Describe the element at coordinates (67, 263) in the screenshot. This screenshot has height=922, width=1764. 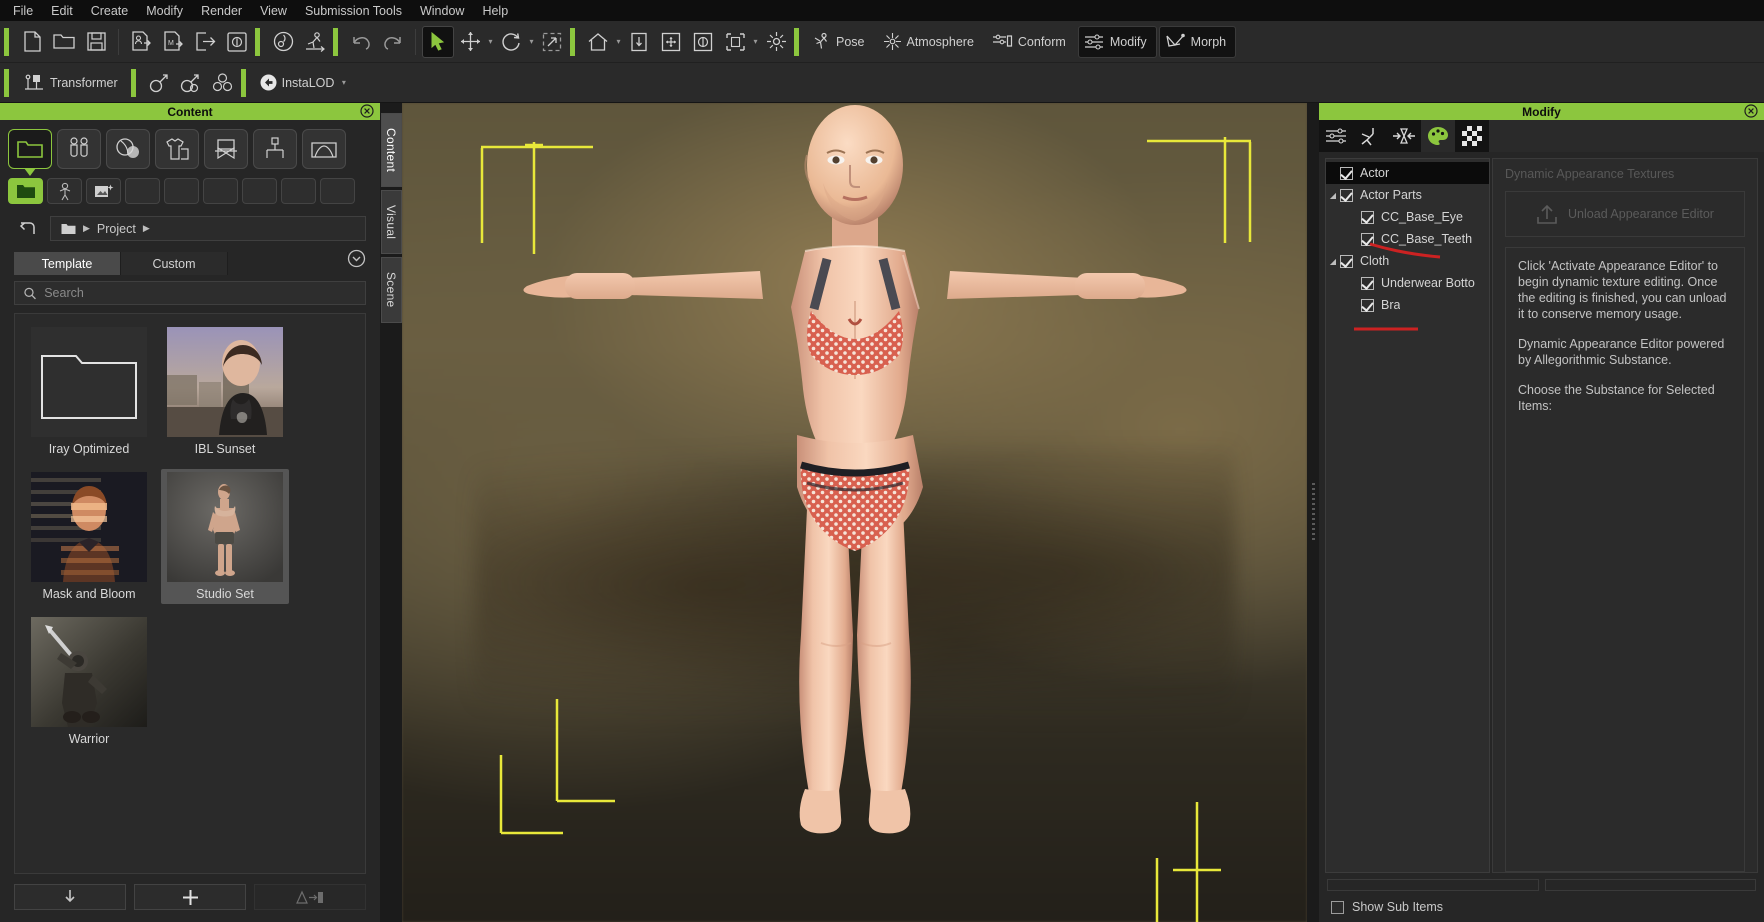
I see `tab-template: Template` at that location.